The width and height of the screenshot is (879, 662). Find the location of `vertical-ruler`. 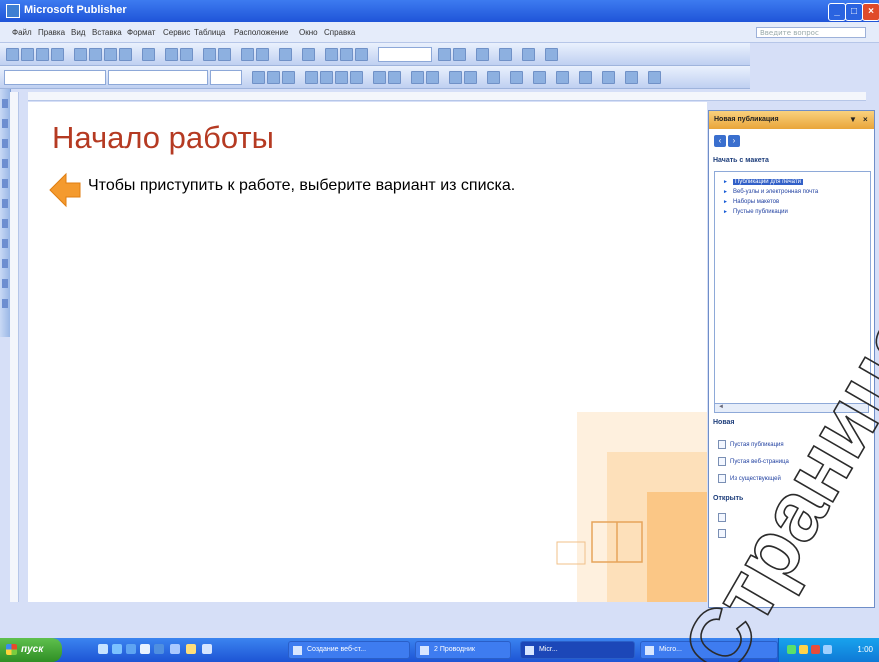

vertical-ruler is located at coordinates (14, 347).